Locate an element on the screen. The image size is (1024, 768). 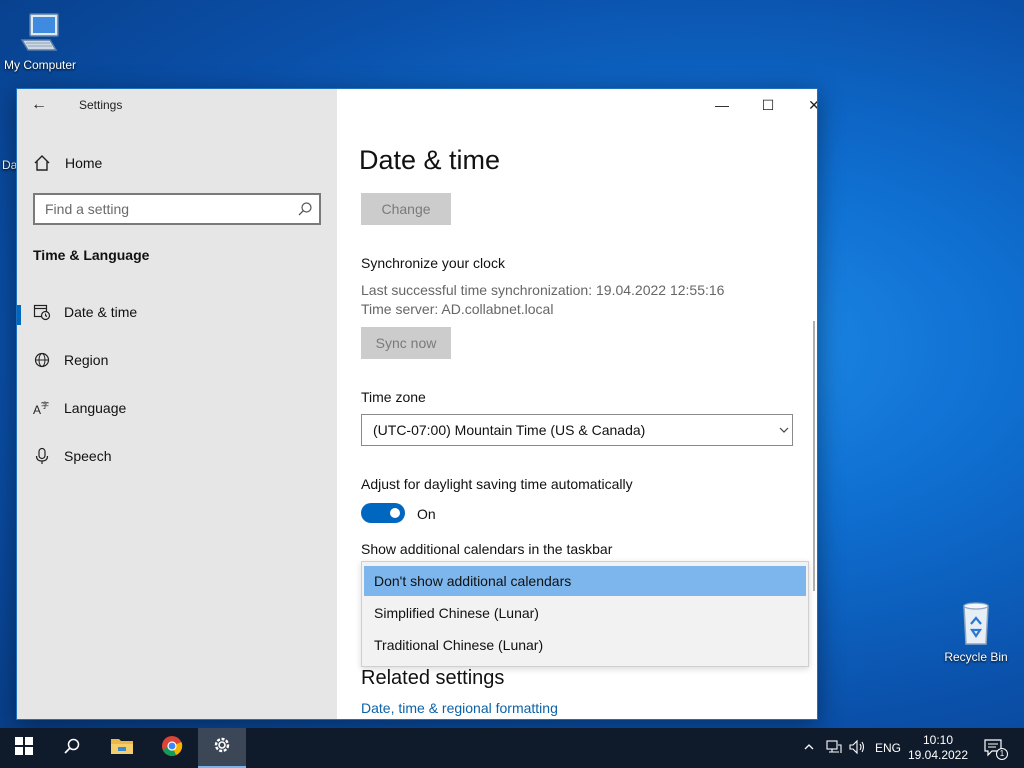
network-button is located at coordinates (834, 748).